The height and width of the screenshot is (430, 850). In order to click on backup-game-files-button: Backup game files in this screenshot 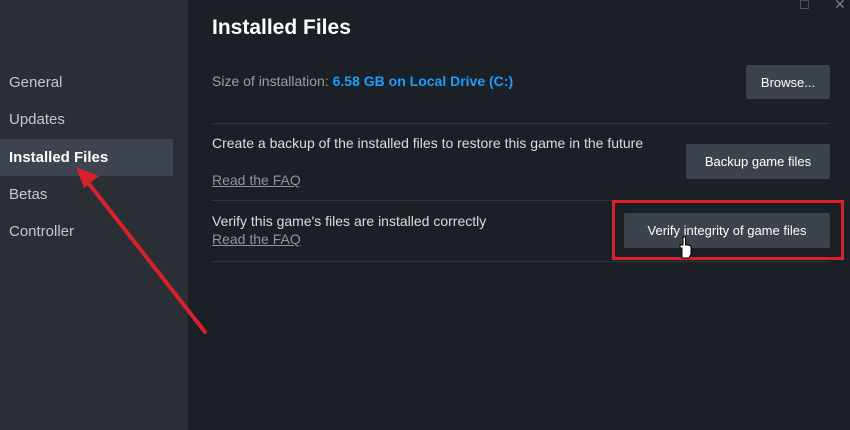, I will do `click(758, 161)`.